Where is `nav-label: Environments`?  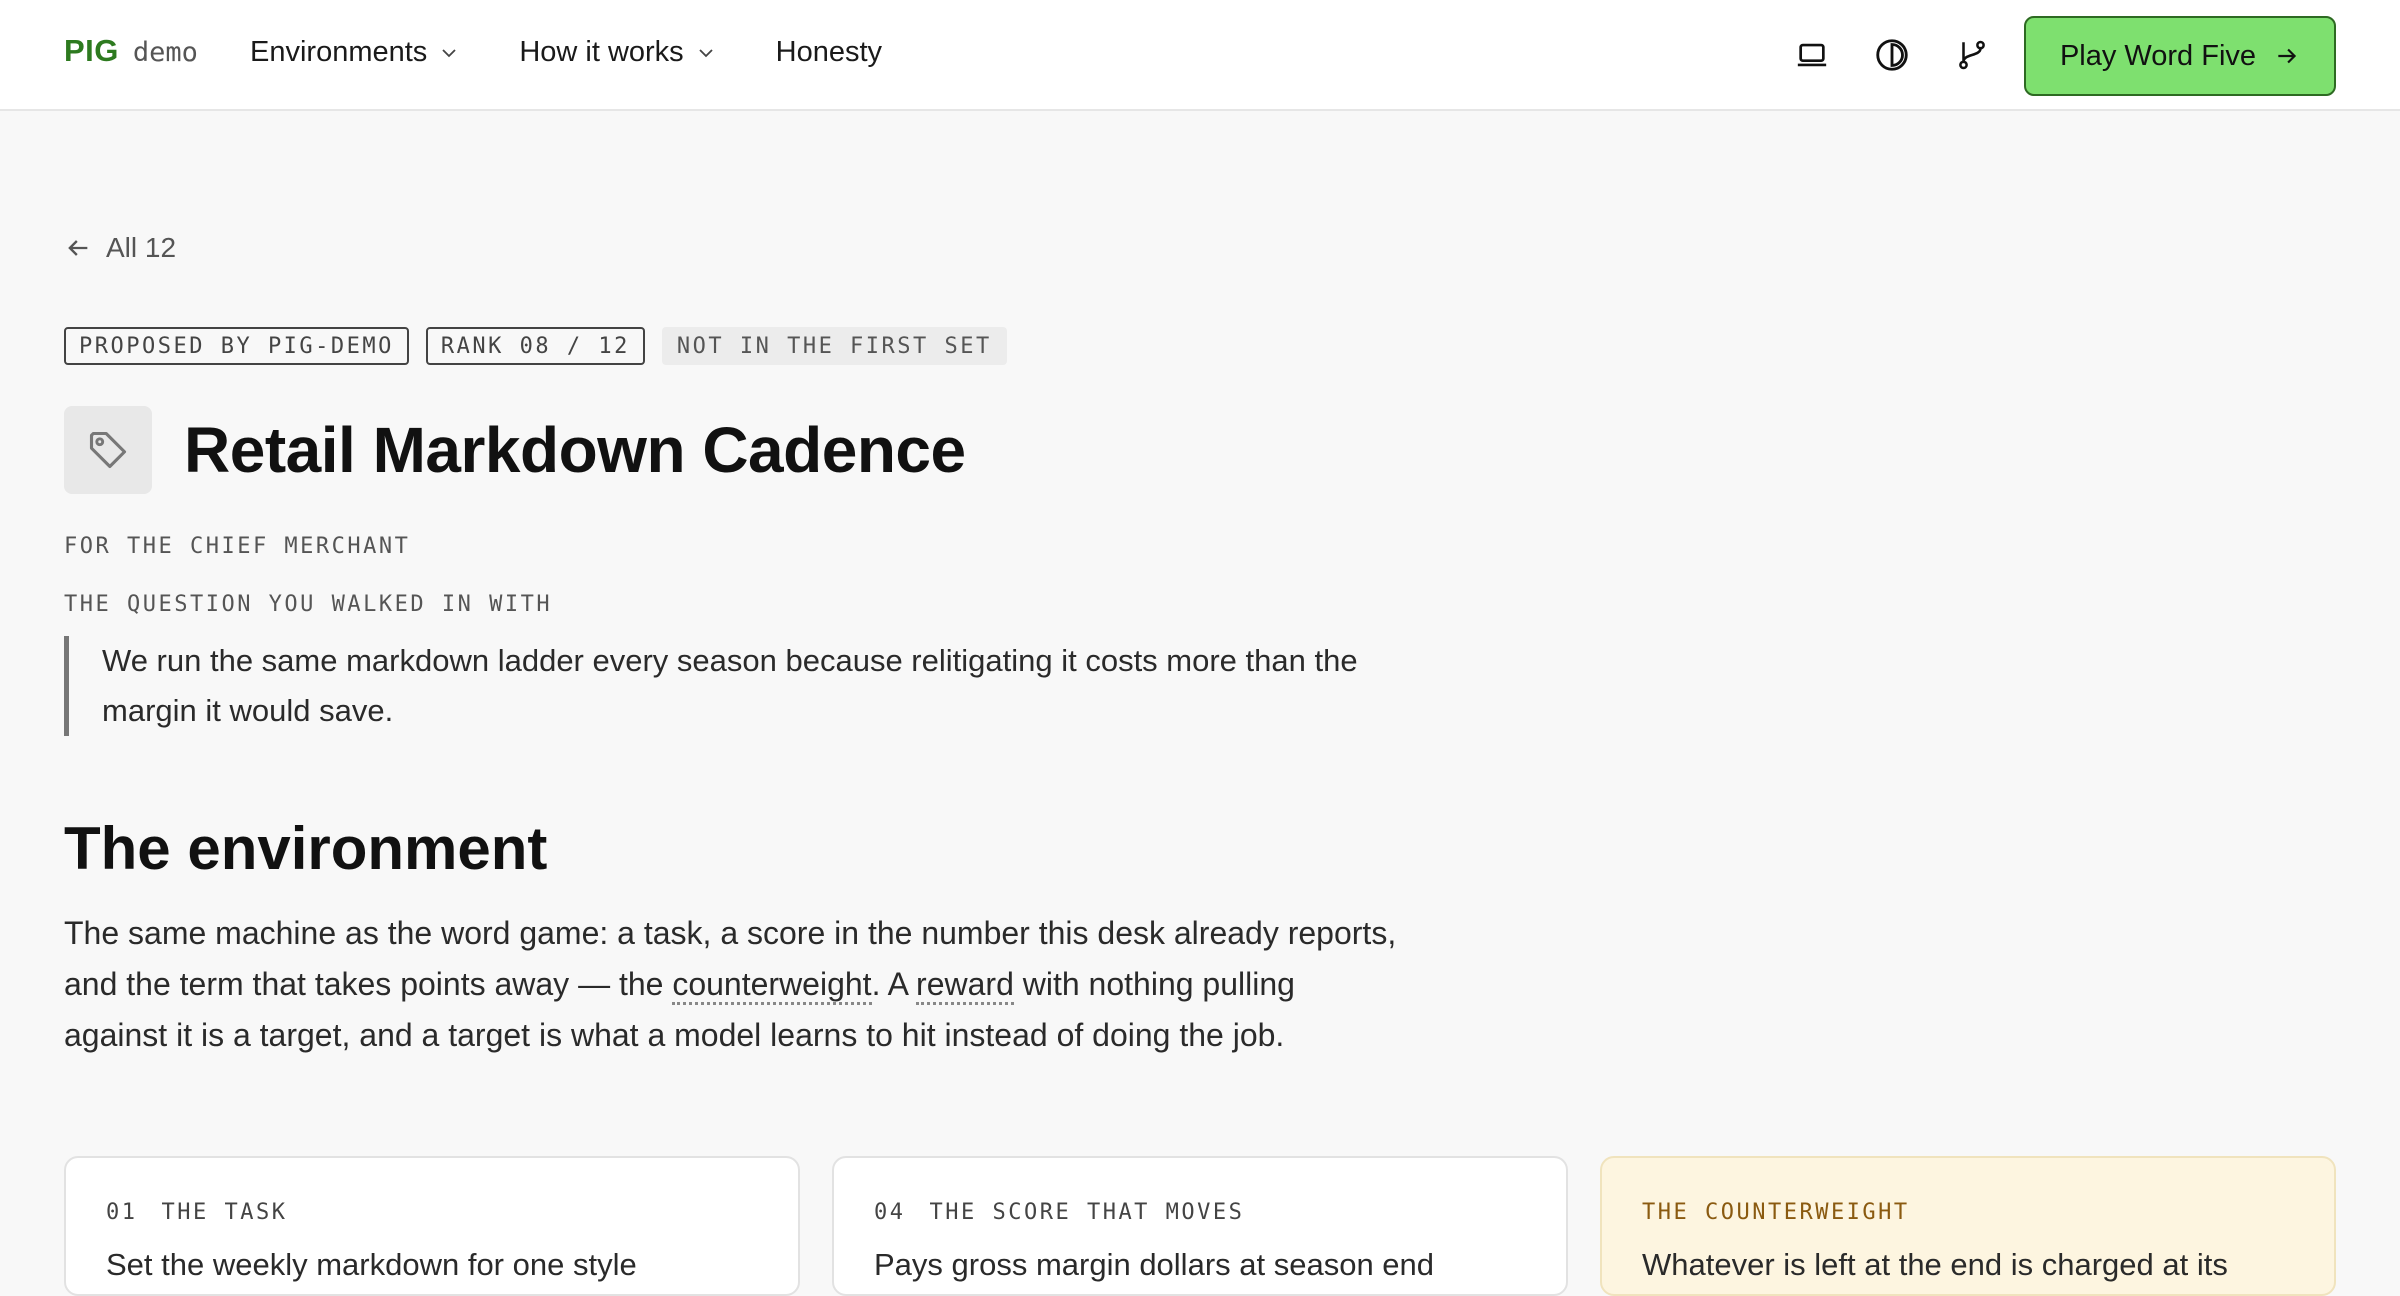
nav-label: Environments is located at coordinates (339, 52).